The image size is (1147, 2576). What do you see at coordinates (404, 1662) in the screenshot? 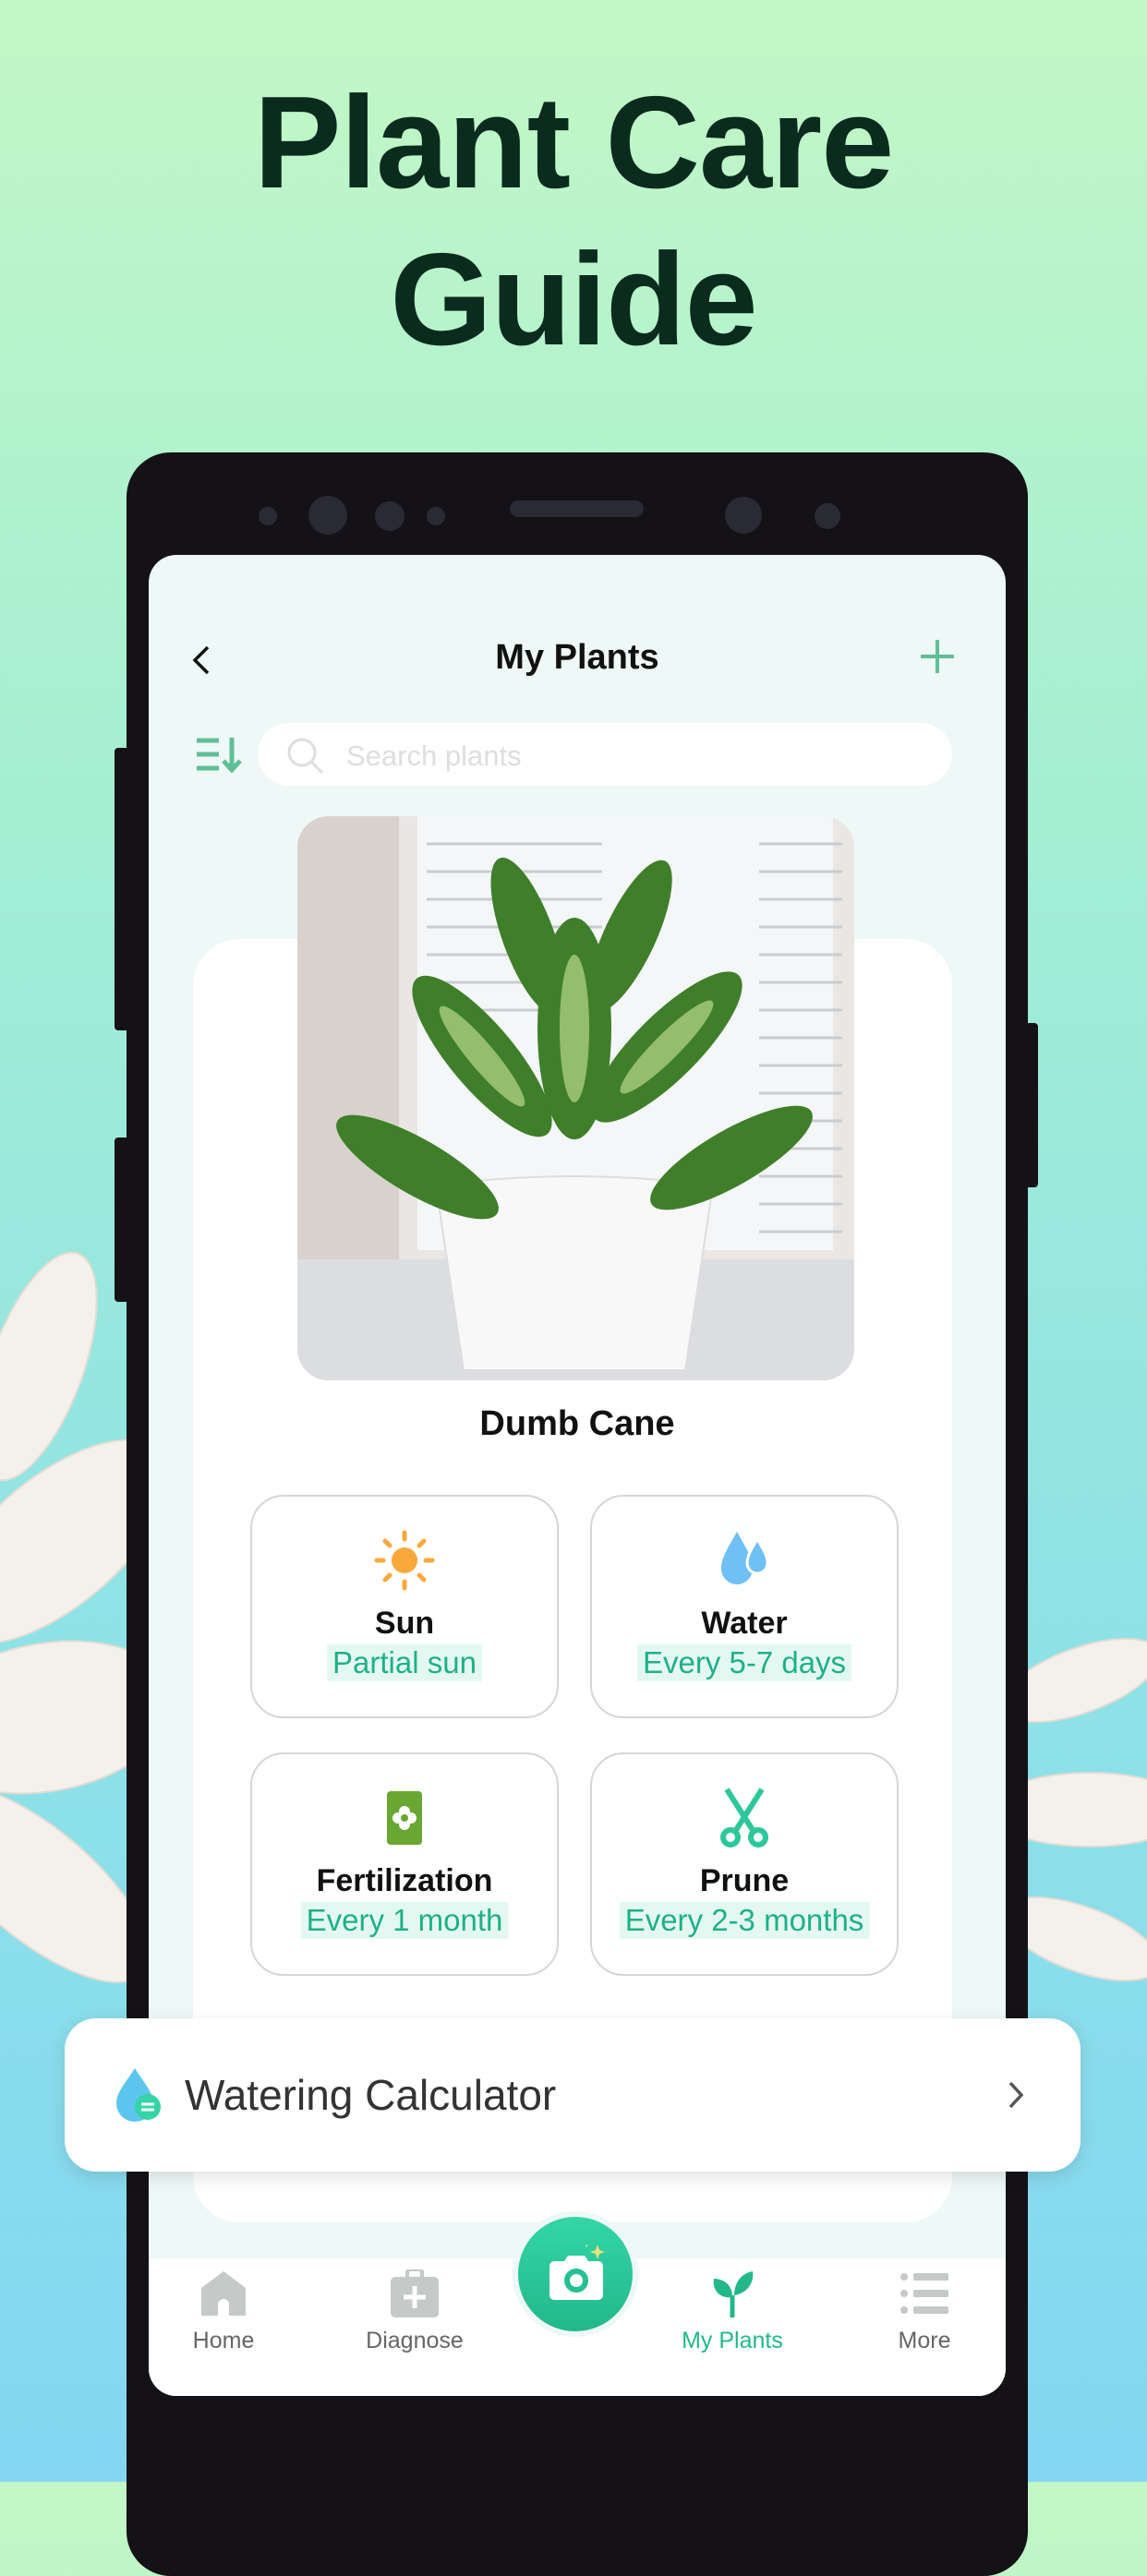
I see `care-value: Partial sun` at bounding box center [404, 1662].